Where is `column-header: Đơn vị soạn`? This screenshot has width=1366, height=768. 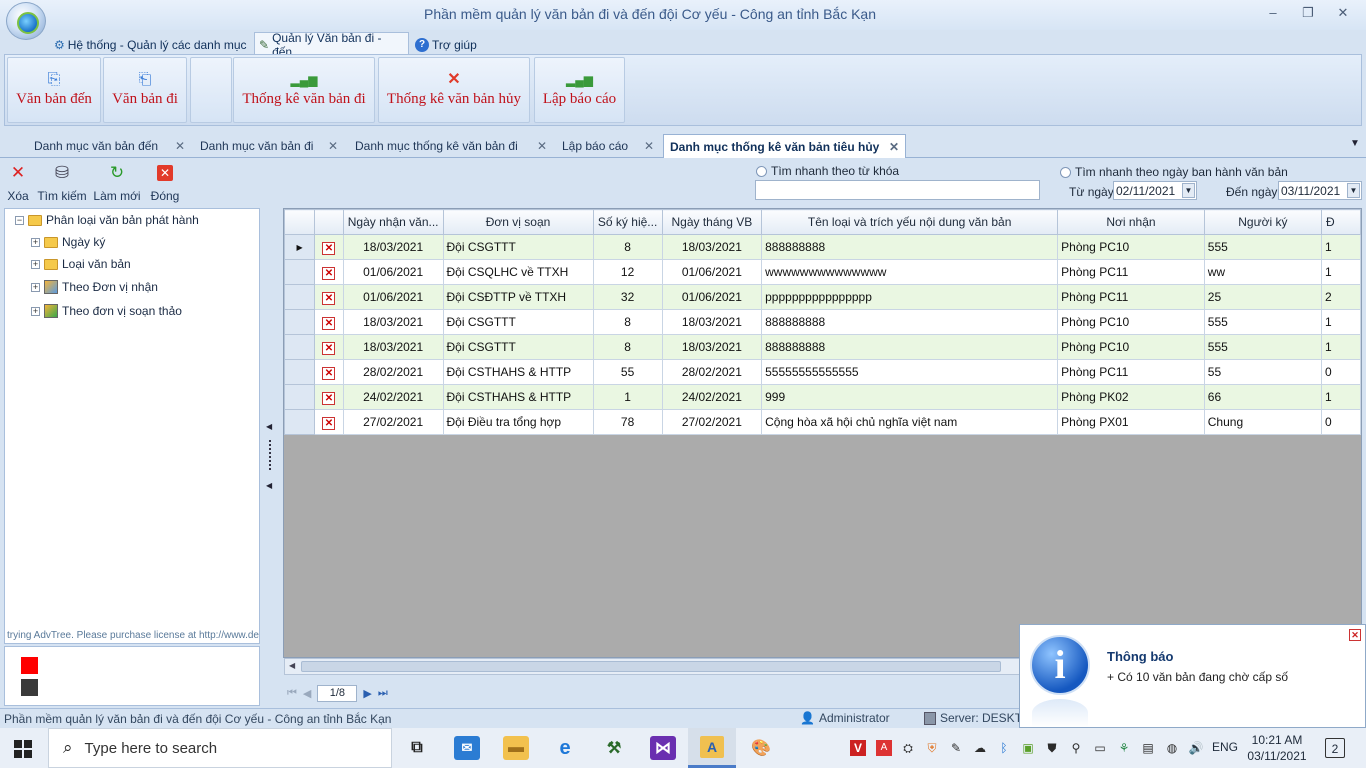
column-header: Đơn vị soạn is located at coordinates (518, 222).